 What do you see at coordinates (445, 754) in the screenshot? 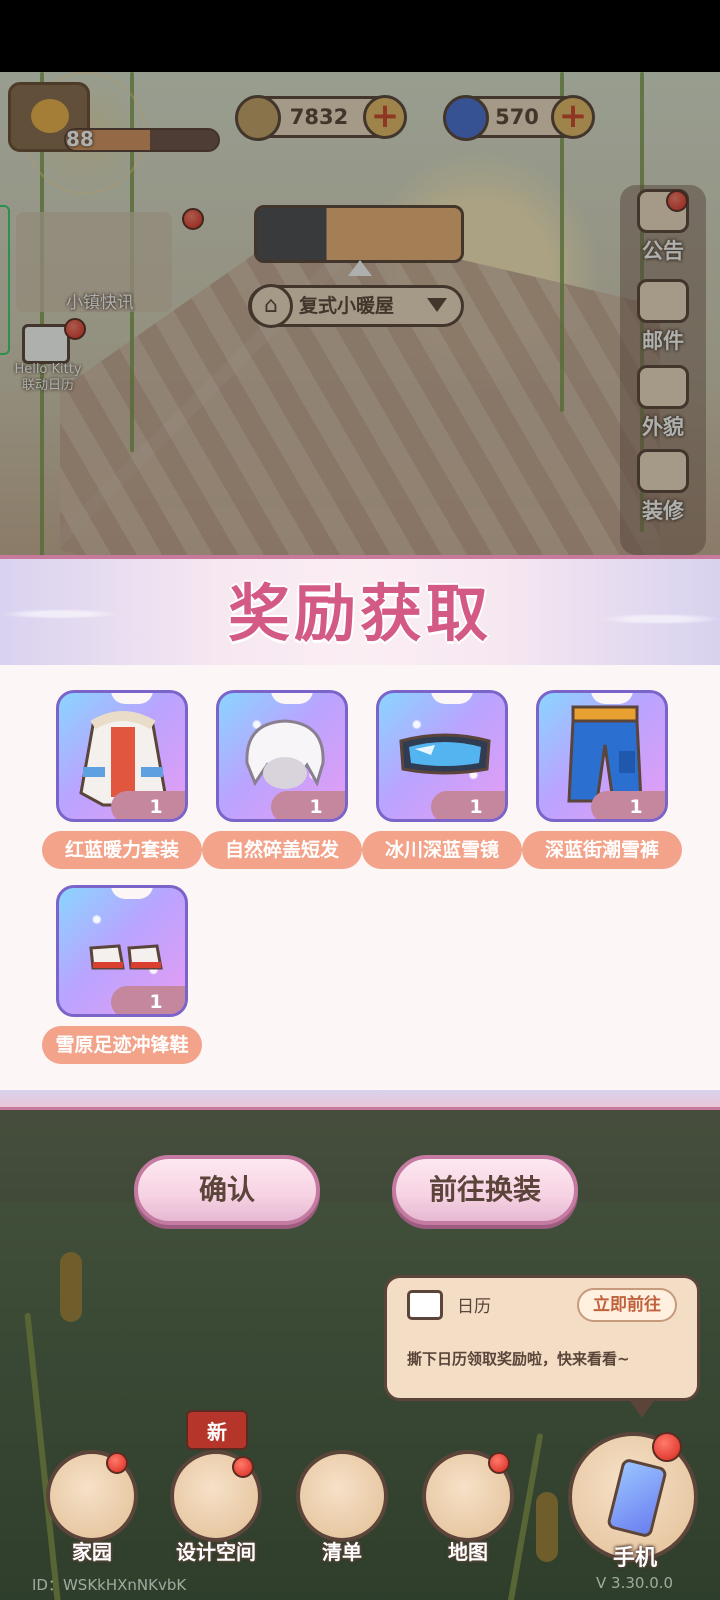
I see `ski-goggles-icon` at bounding box center [445, 754].